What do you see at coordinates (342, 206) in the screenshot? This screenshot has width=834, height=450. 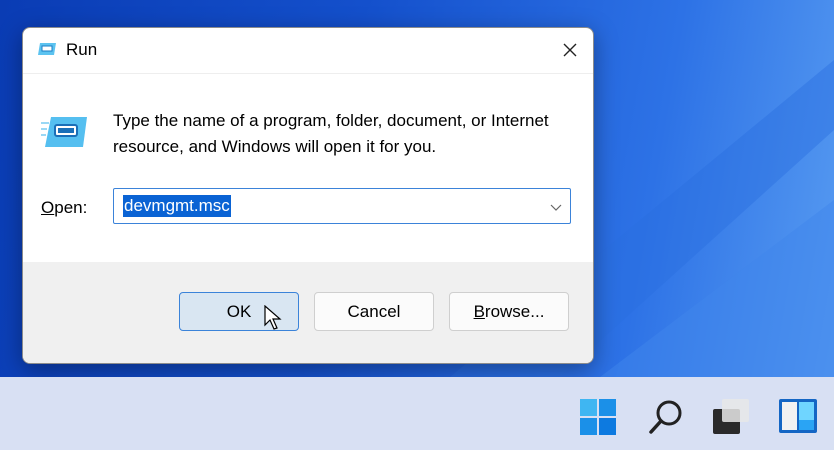 I see `open-combobox: devmgmt.msc` at bounding box center [342, 206].